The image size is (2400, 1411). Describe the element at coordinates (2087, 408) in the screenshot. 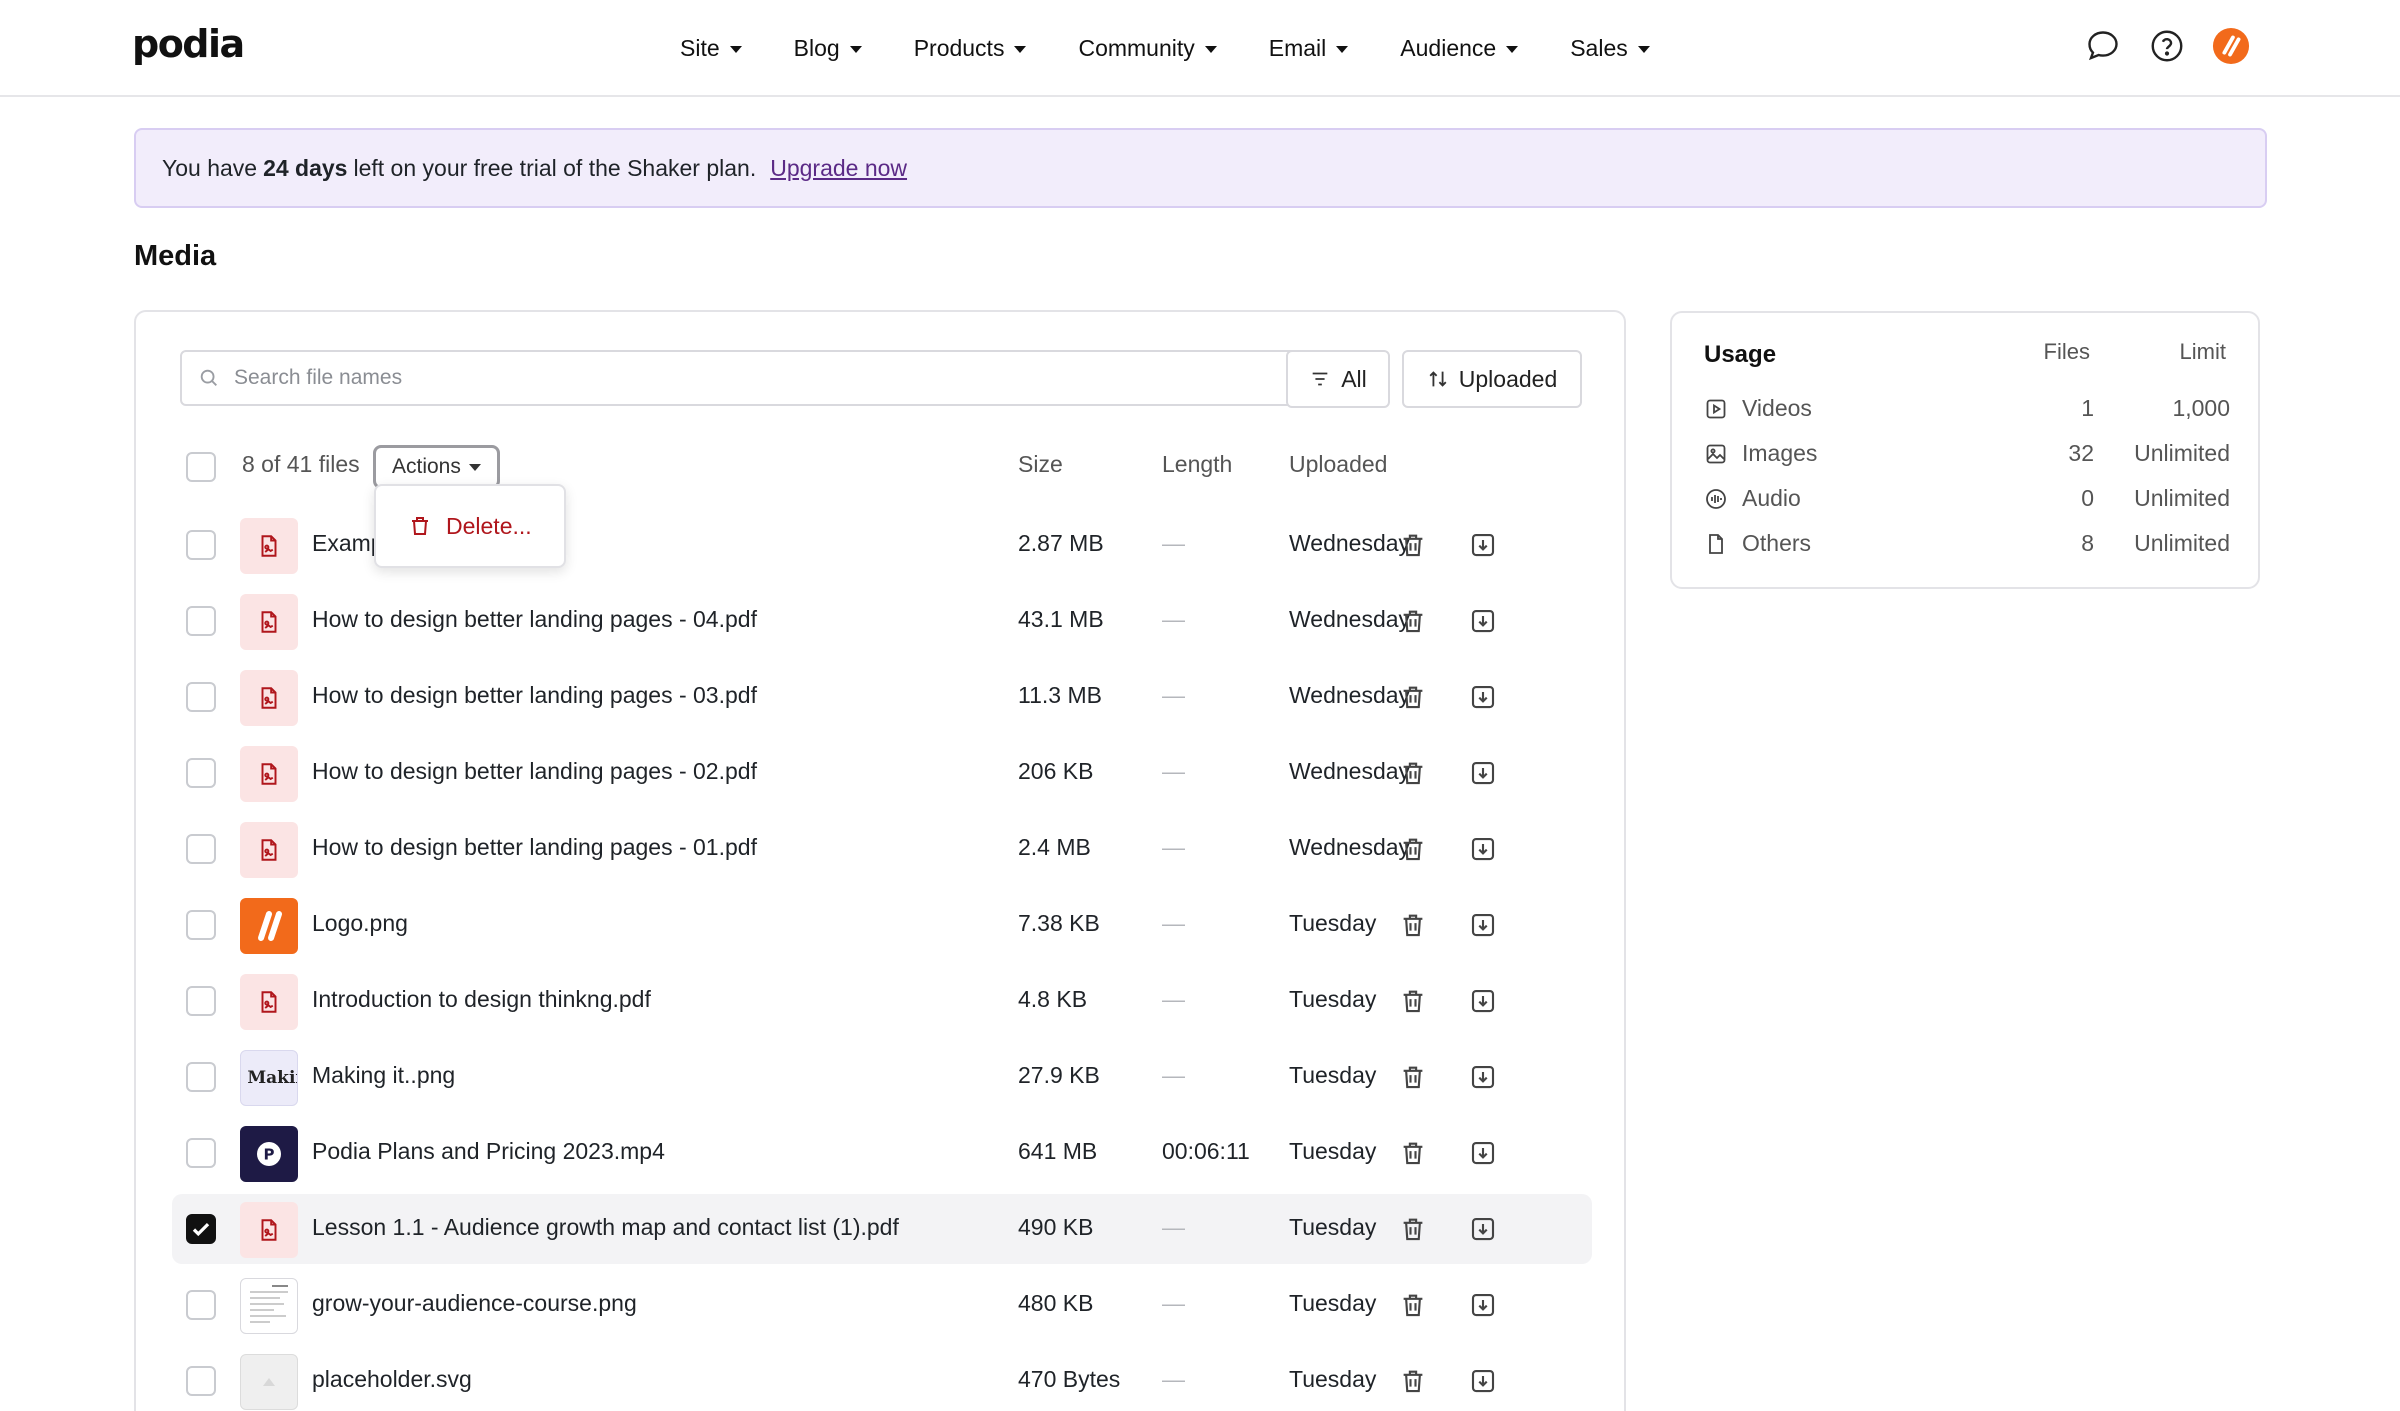

I see `usage-files: 1` at that location.